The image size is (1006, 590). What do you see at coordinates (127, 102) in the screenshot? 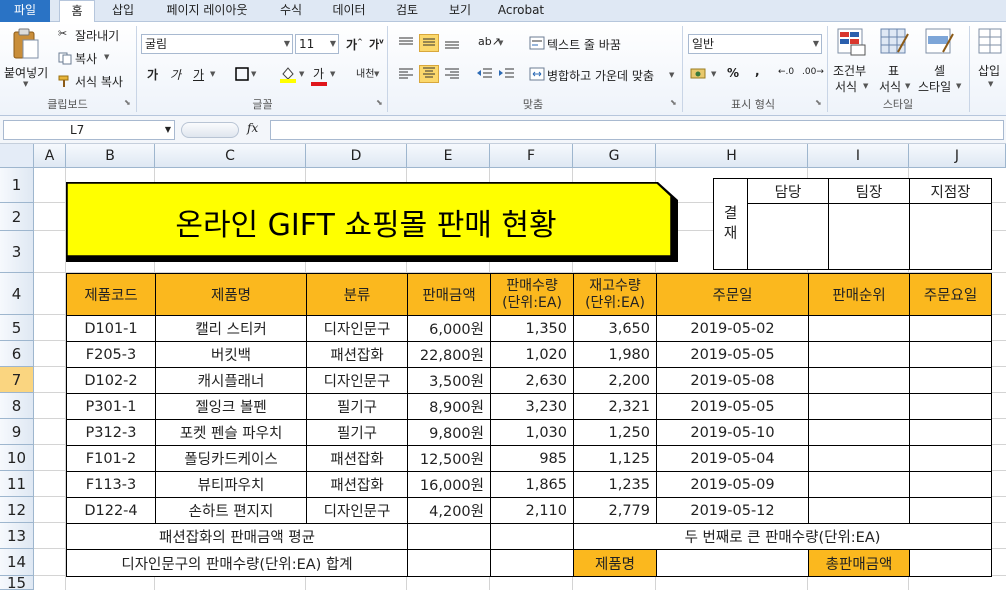
I see `clipboard-launcher-icon: ⬊` at bounding box center [127, 102].